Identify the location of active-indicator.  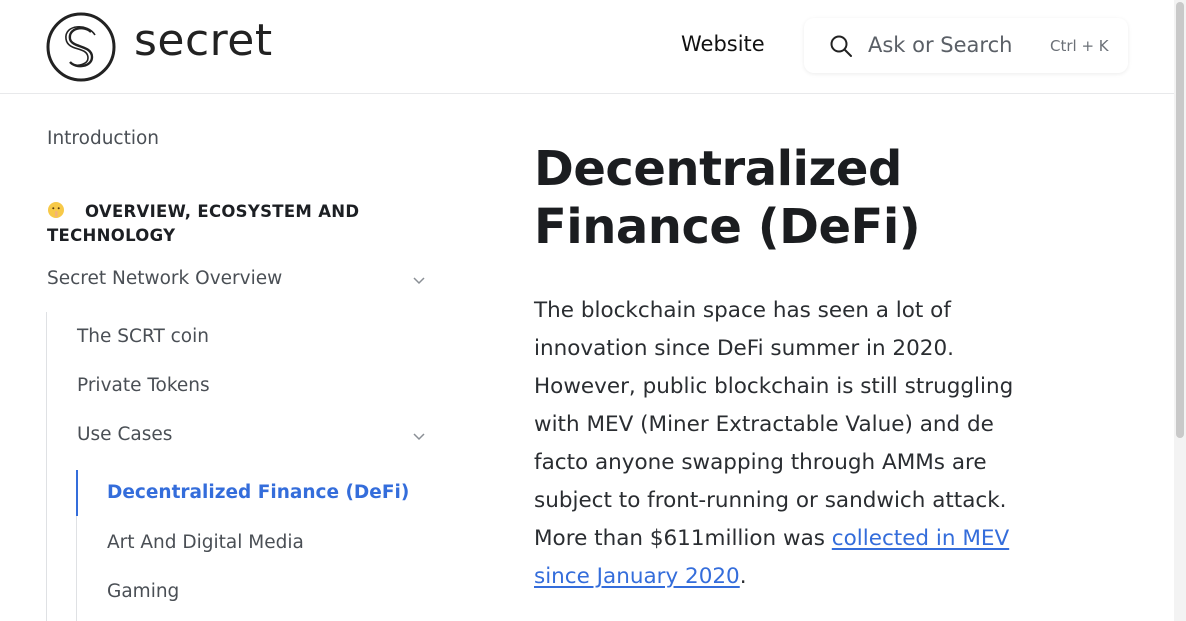
(77, 493).